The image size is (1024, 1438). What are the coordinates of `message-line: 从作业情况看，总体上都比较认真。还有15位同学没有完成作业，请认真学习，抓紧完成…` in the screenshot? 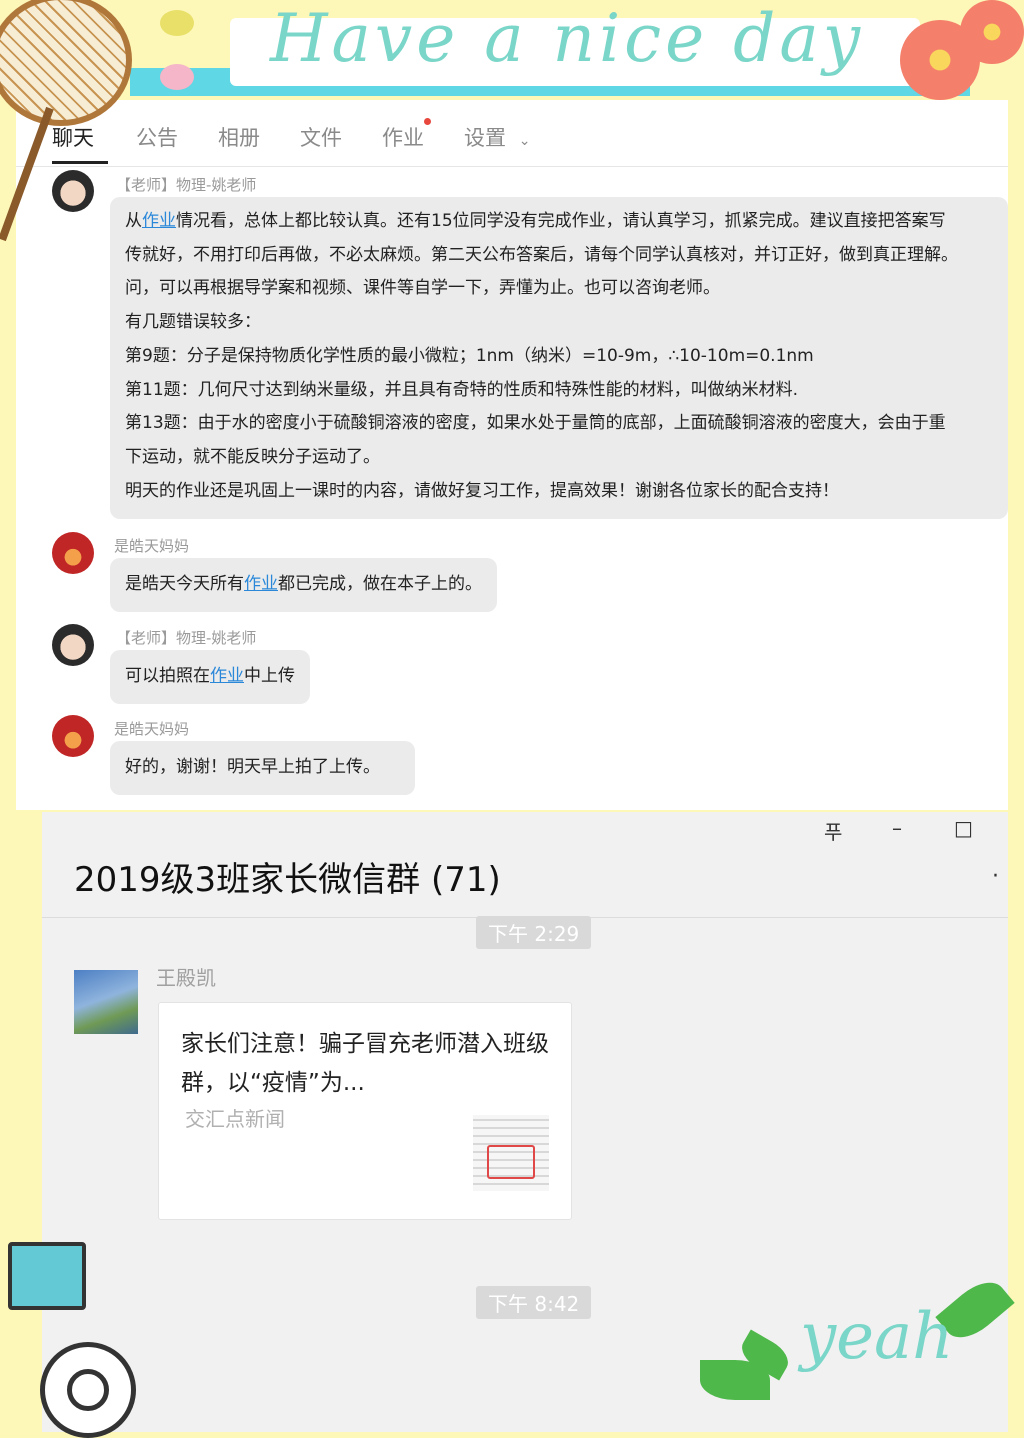 It's located at (566, 222).